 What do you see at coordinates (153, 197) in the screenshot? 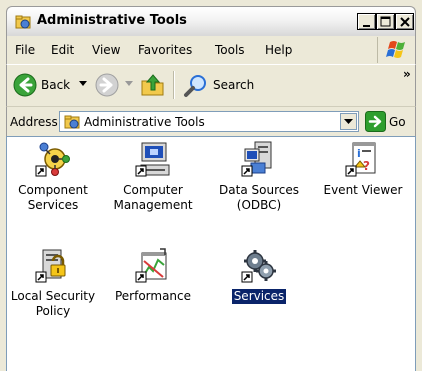
I see `item-label: Computer Management` at bounding box center [153, 197].